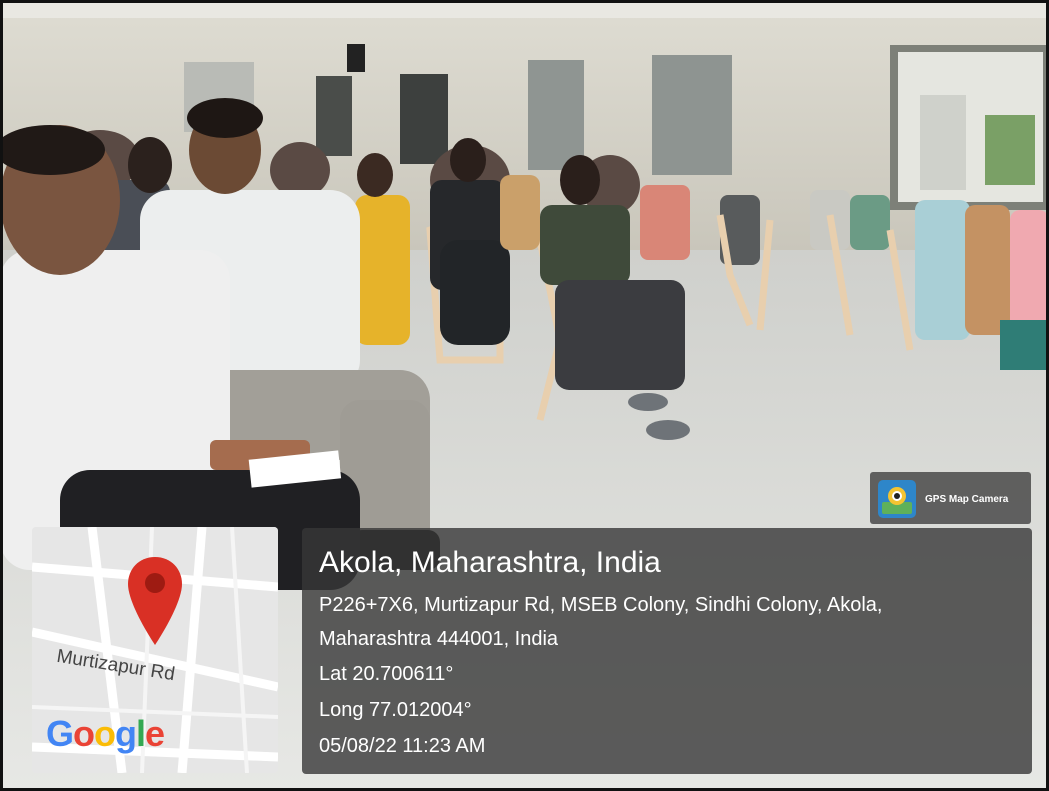 The image size is (1049, 791). What do you see at coordinates (105, 733) in the screenshot?
I see `google-logo: Google` at bounding box center [105, 733].